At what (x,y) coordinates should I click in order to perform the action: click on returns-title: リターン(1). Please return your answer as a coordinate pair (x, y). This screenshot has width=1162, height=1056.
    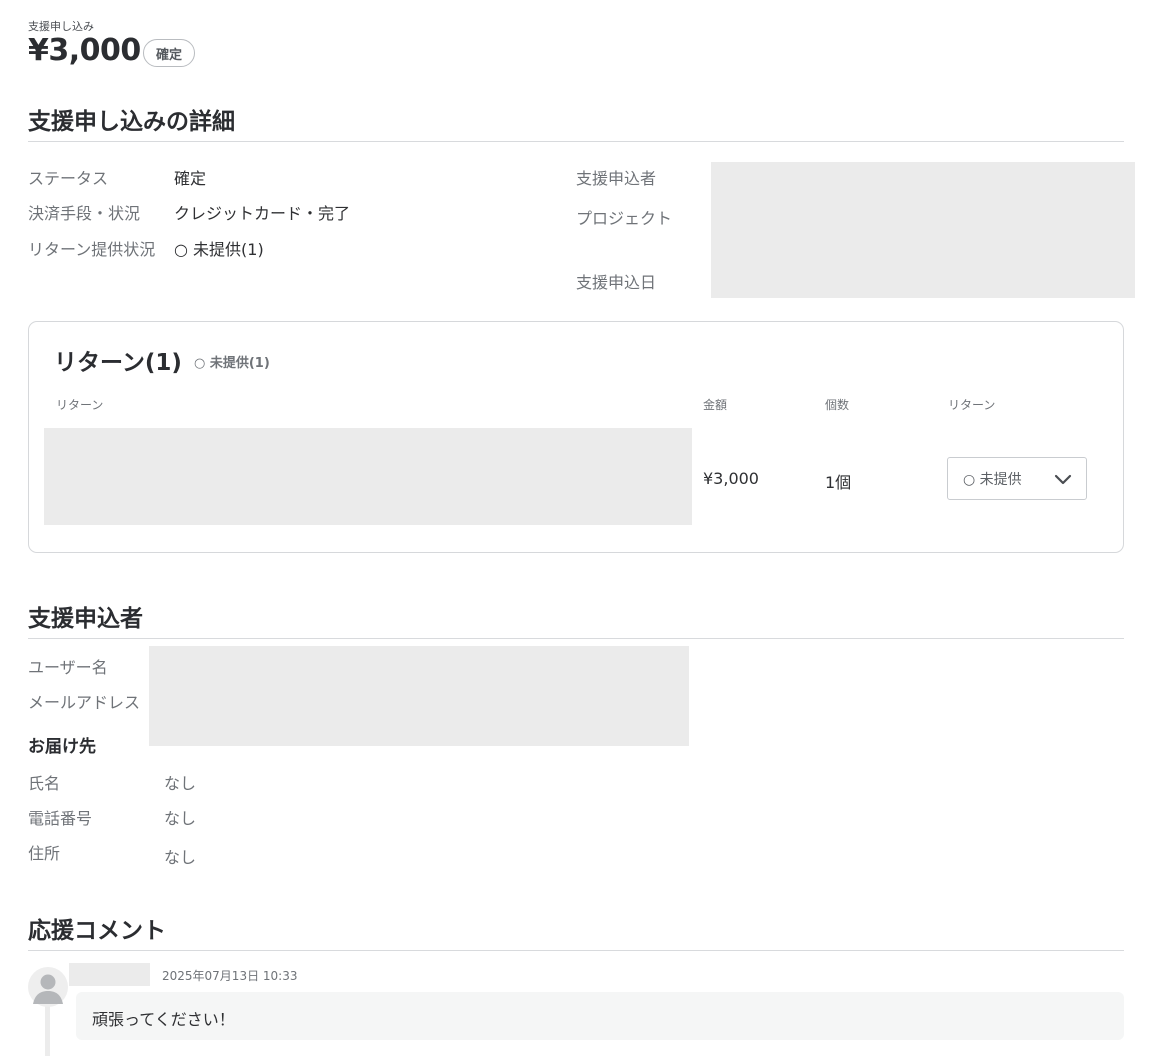
    Looking at the image, I should click on (118, 363).